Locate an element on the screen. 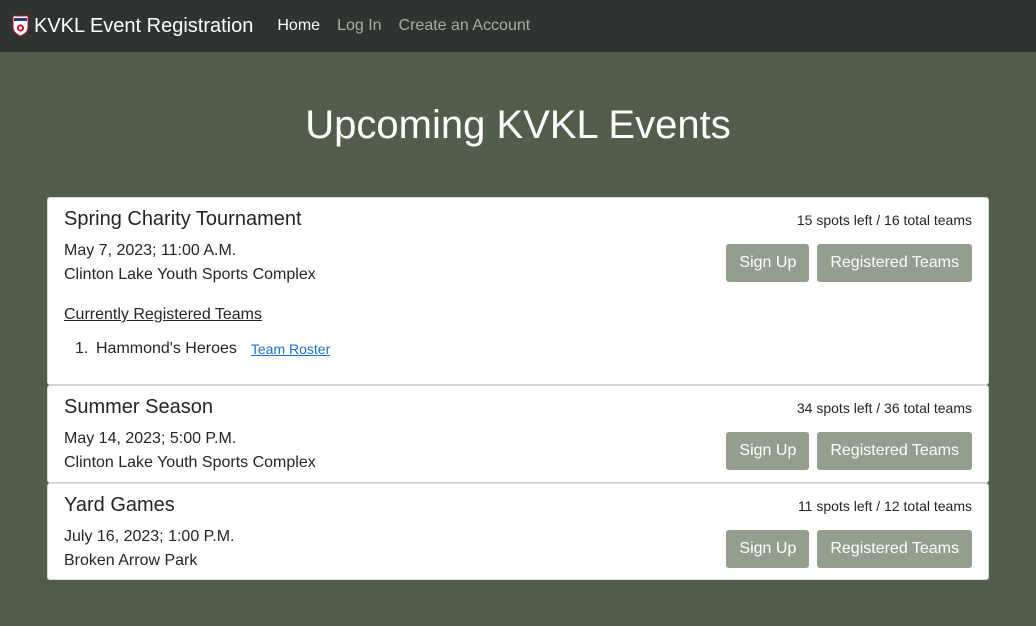  spots-count: 34 spots left / 36 total teams is located at coordinates (884, 408).